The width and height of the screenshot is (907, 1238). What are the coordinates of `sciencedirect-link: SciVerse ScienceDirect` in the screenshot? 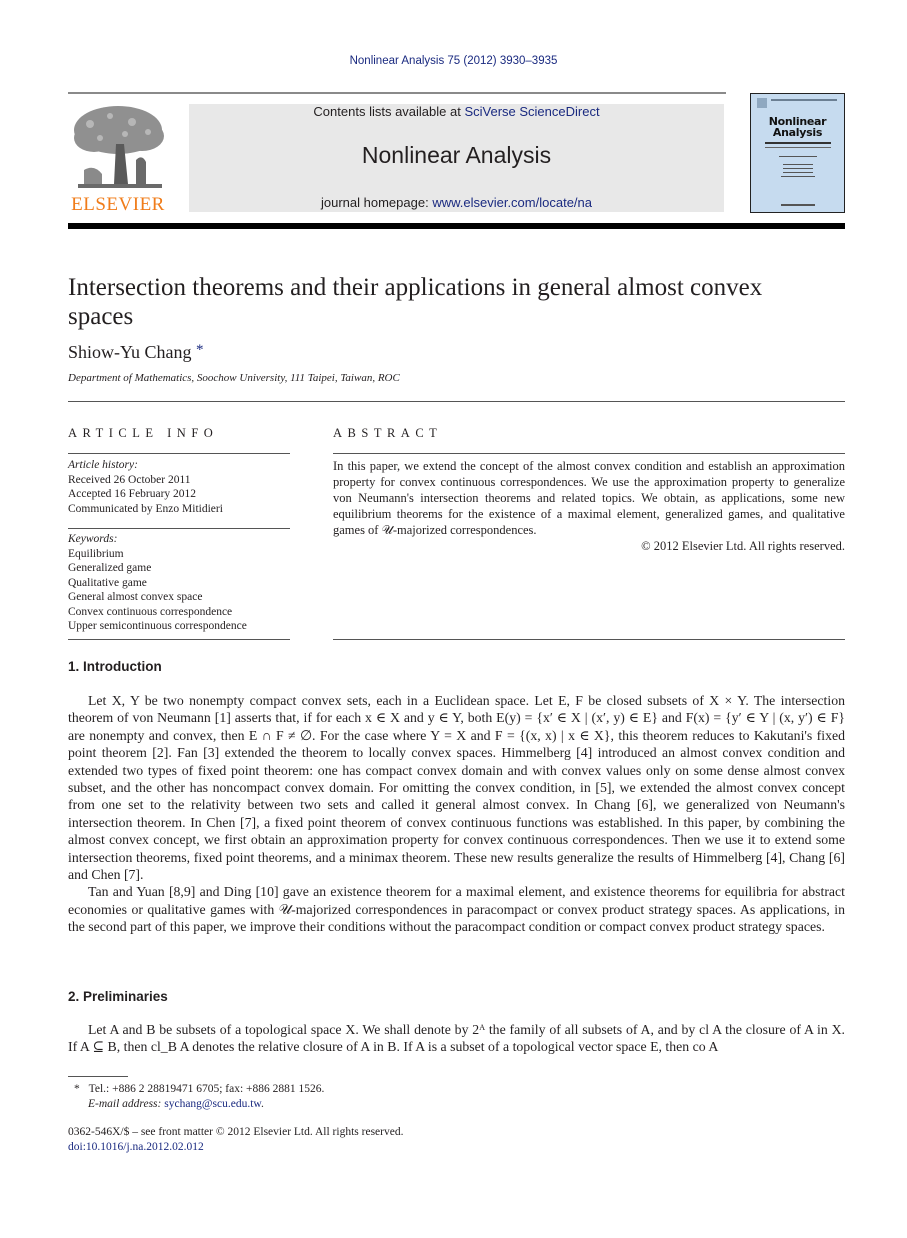 It's located at (531, 111).